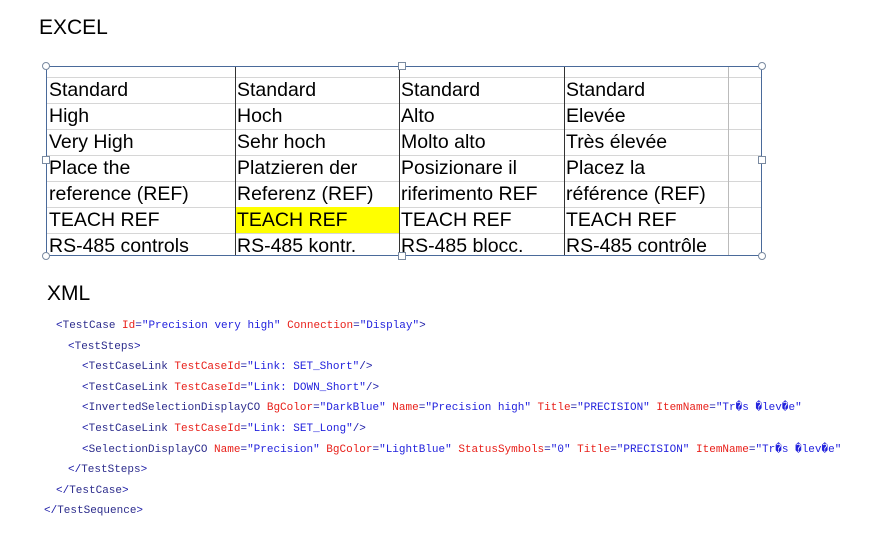 This screenshot has height=551, width=887. I want to click on xml-token: BgColor, so click(346, 449).